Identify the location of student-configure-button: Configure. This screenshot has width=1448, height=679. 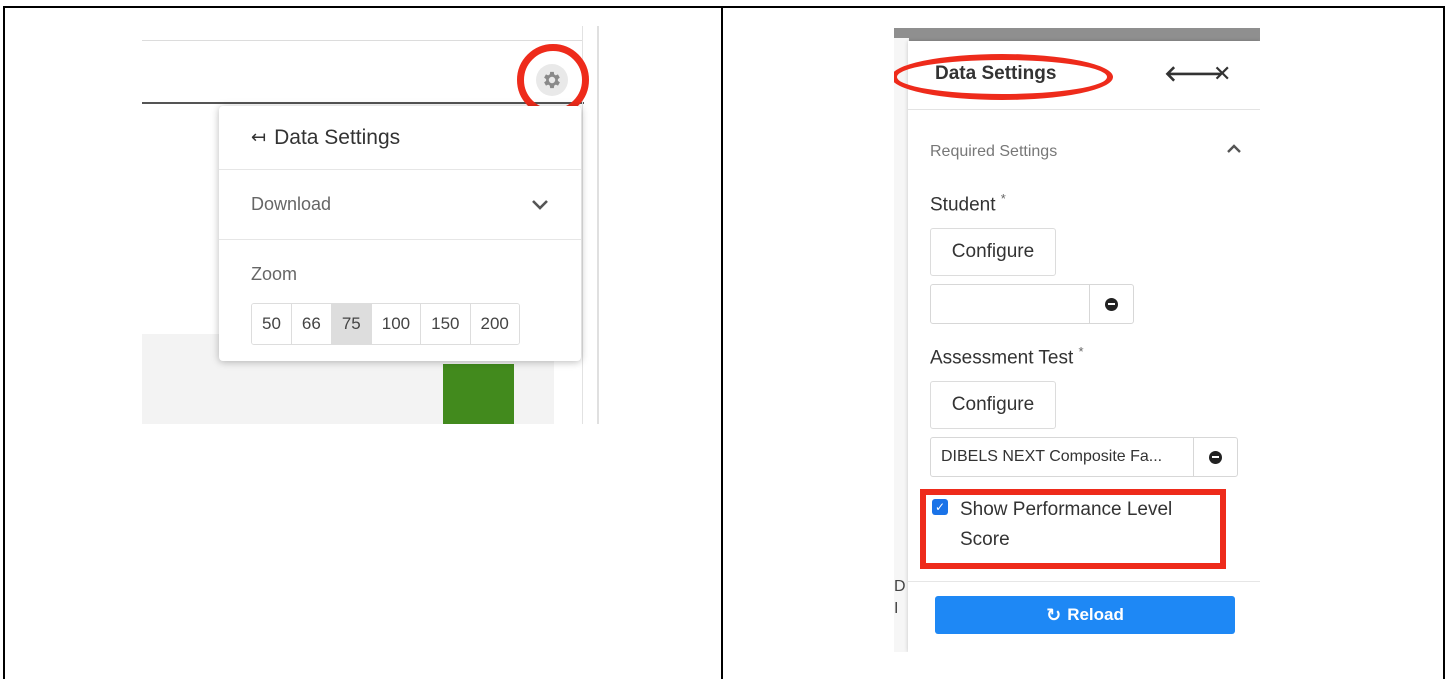
(993, 252).